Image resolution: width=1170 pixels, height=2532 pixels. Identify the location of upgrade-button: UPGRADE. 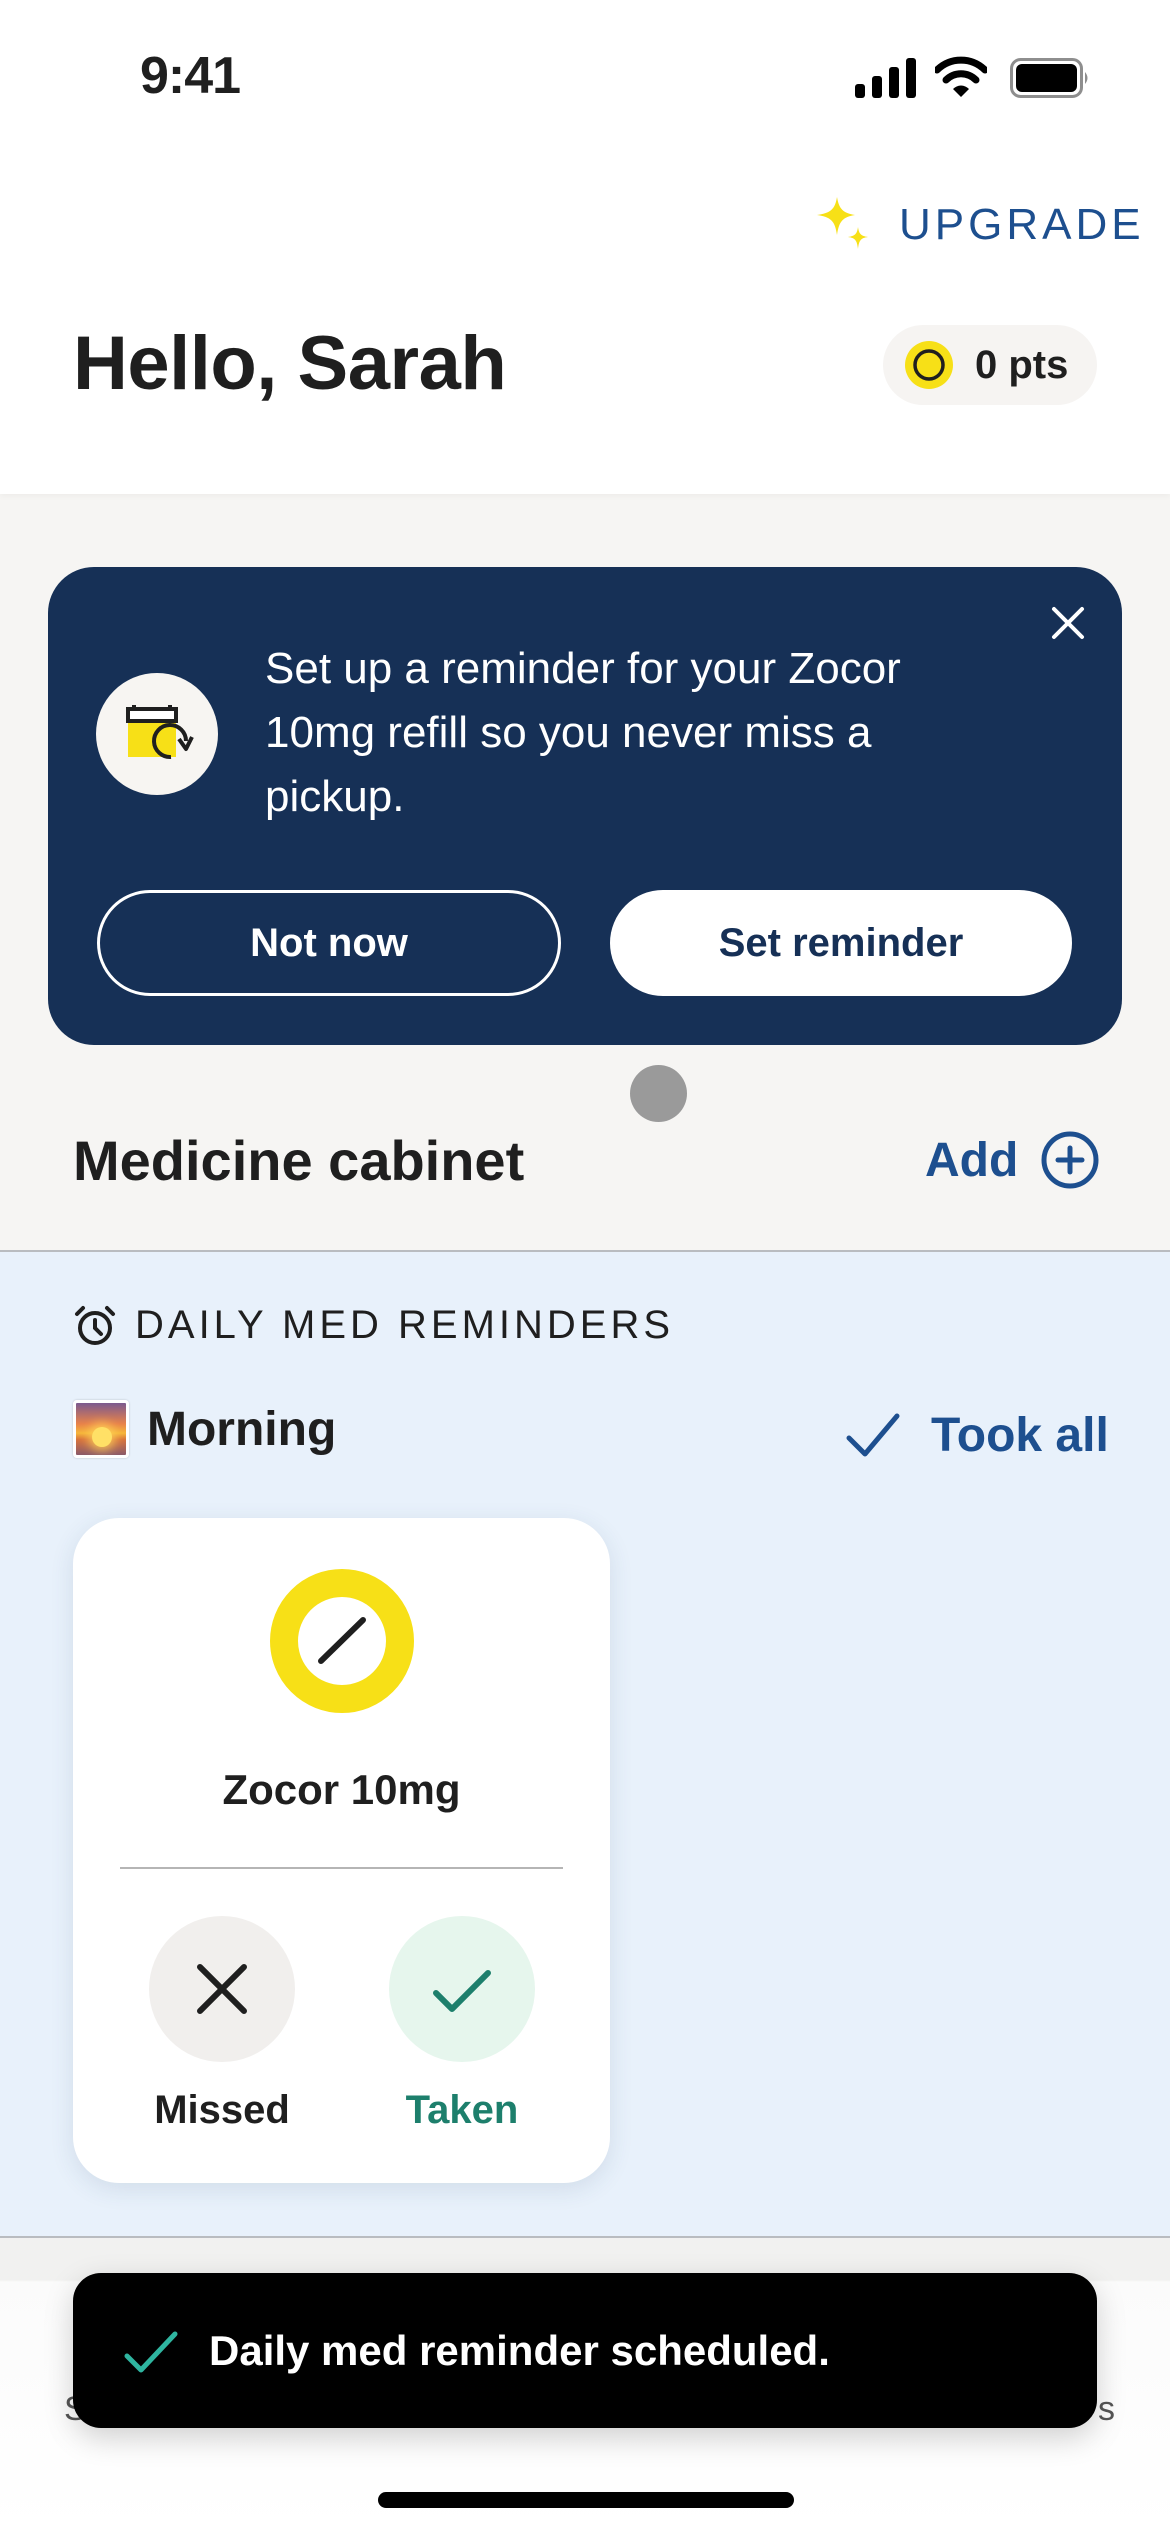
(980, 225).